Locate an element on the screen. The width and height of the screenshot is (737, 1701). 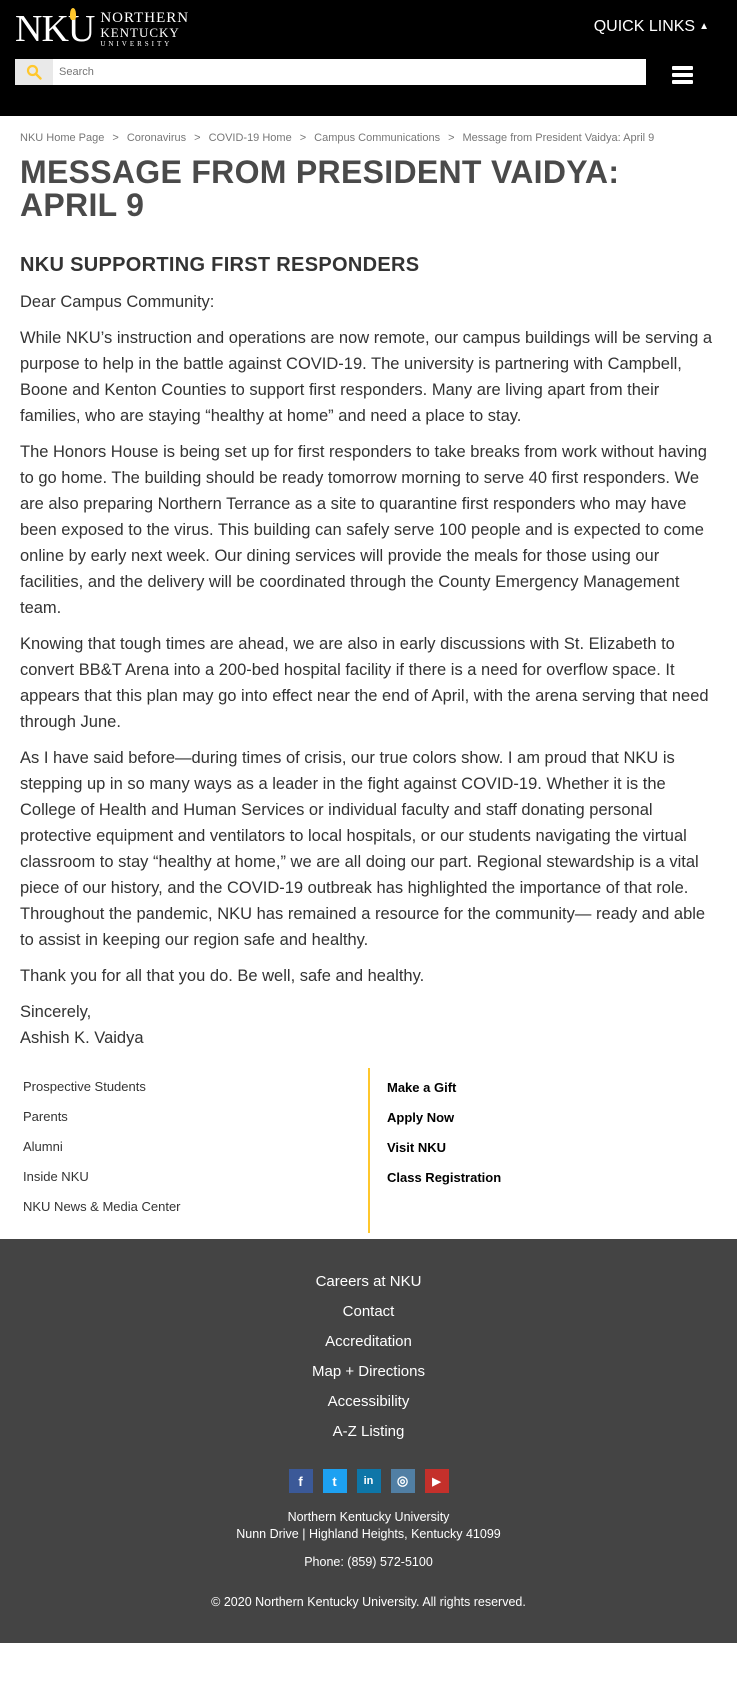
search-icon is located at coordinates (34, 72).